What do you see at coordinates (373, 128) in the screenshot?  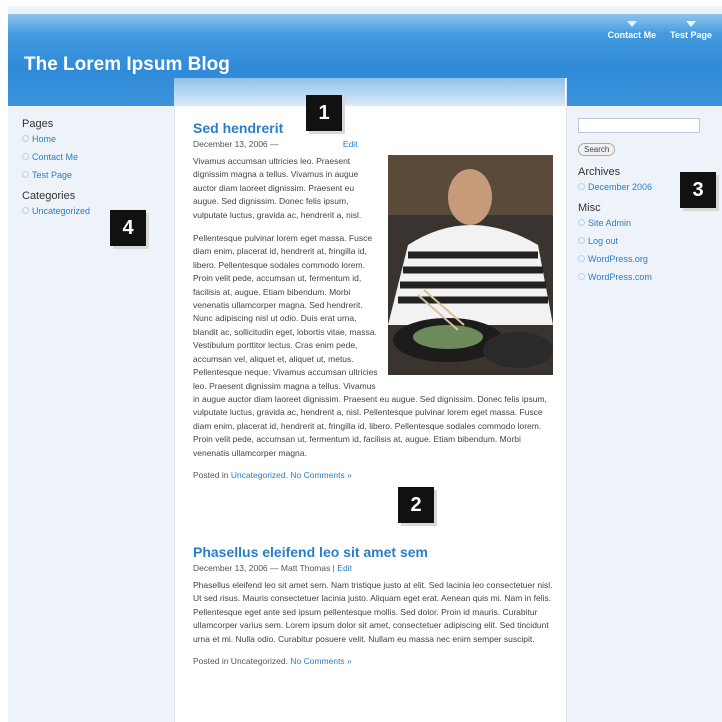 I see `post-title: Sed hendrerit` at bounding box center [373, 128].